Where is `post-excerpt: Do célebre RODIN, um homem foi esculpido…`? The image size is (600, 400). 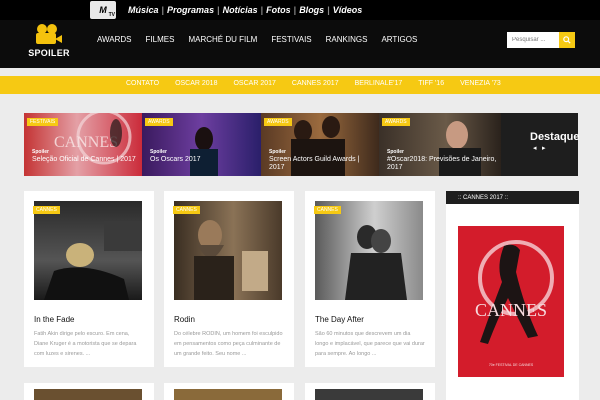
post-excerpt: Do célebre RODIN, um homem foi esculpido… is located at coordinates (228, 344).